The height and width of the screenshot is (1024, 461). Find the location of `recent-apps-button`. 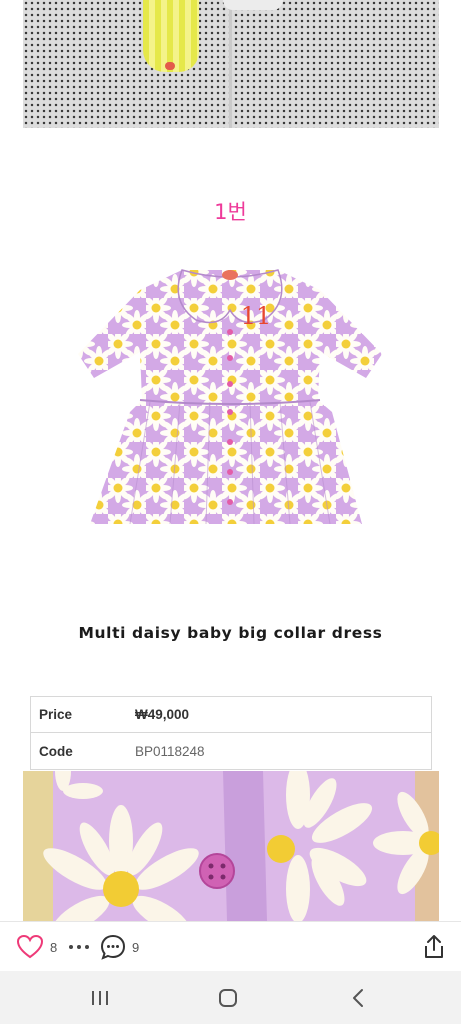

recent-apps-button is located at coordinates (100, 997).